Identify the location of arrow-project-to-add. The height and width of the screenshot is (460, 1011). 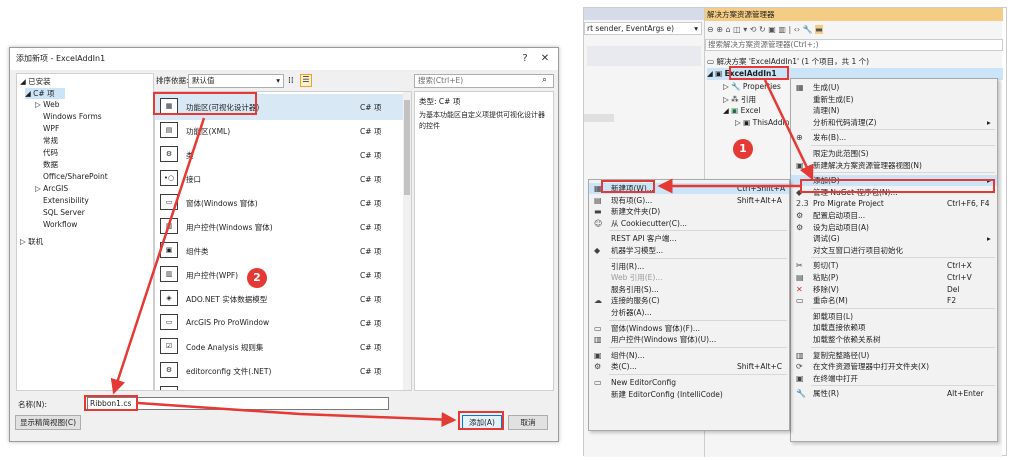
(788, 130).